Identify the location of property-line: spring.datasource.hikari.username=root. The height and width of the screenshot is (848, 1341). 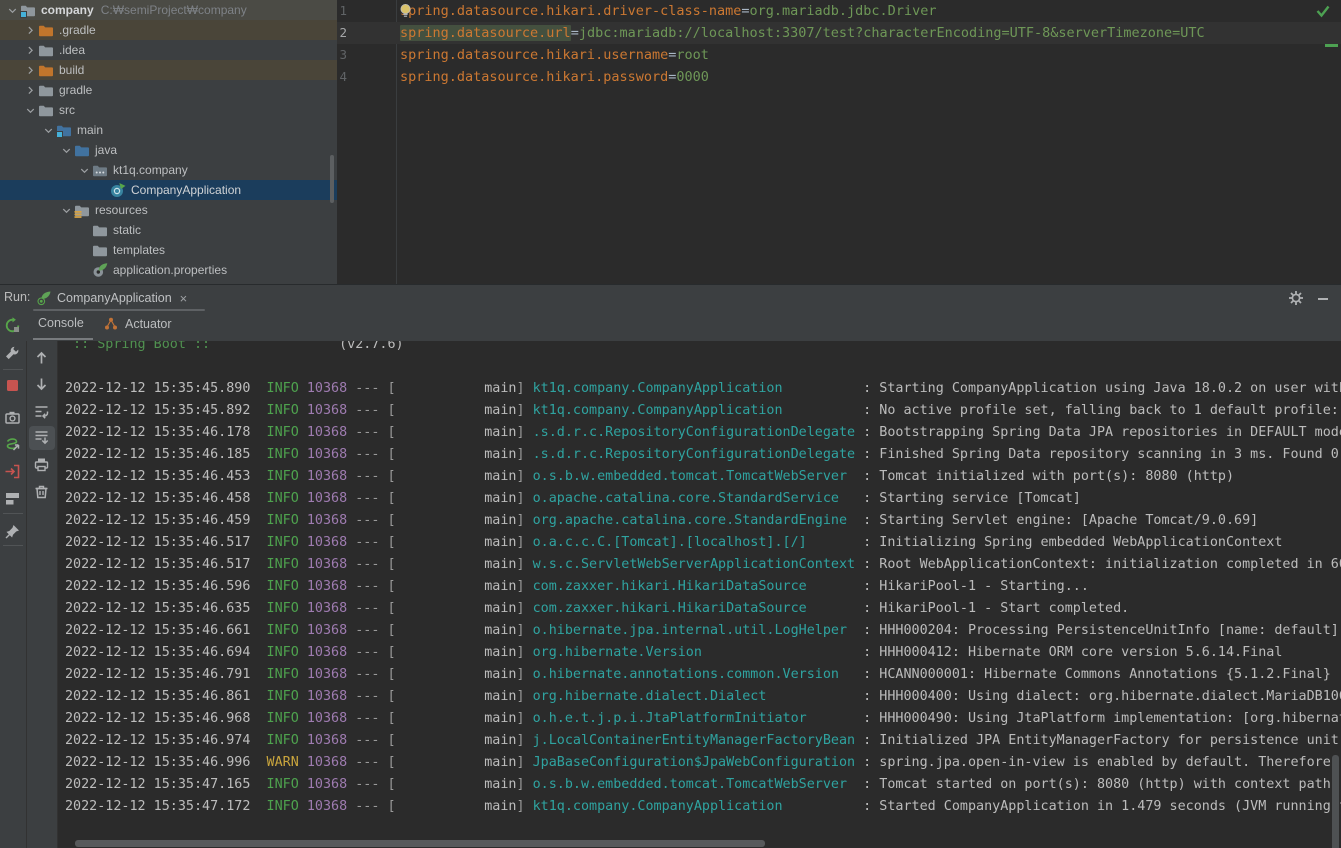
(554, 55).